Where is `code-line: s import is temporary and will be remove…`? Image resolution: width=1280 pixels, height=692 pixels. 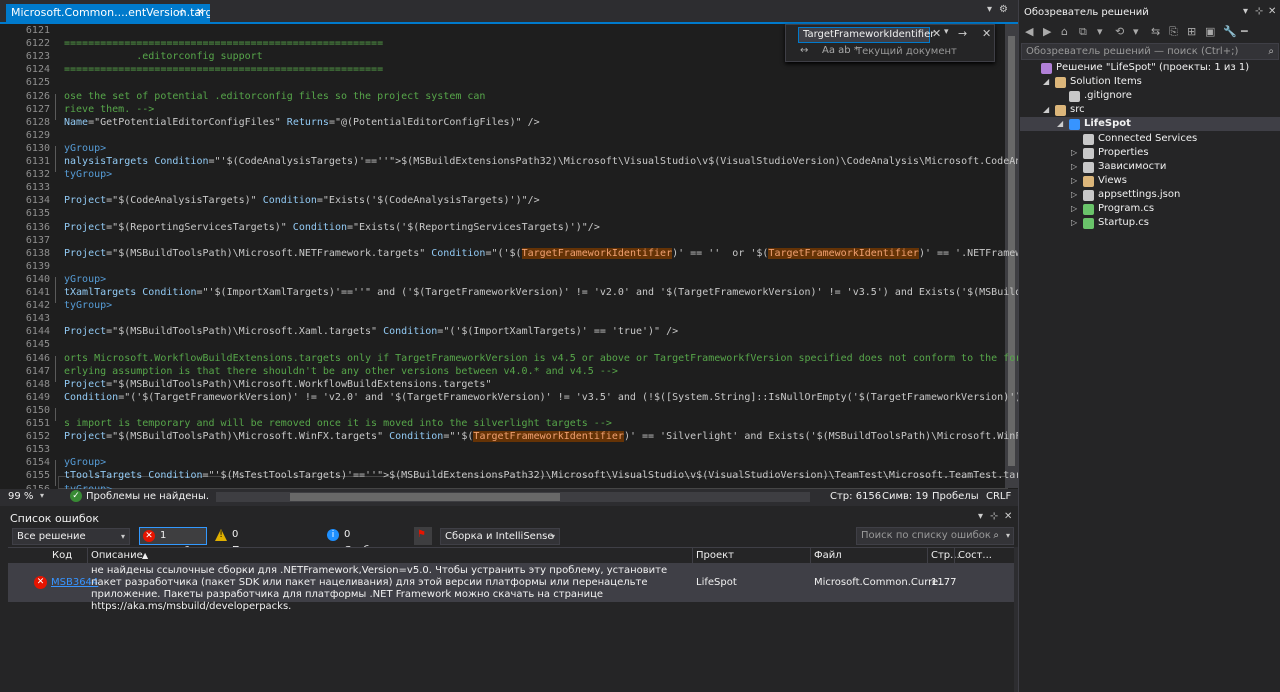
code-line: s import is temporary and will be remove… is located at coordinates (338, 423).